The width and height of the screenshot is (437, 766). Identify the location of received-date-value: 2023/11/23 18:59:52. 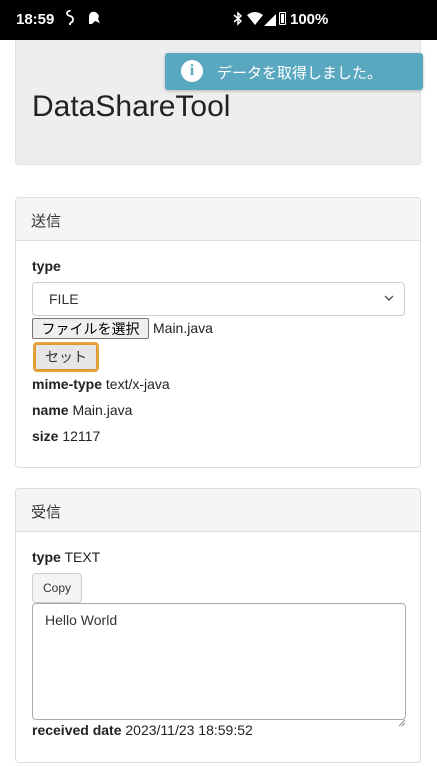
(189, 730).